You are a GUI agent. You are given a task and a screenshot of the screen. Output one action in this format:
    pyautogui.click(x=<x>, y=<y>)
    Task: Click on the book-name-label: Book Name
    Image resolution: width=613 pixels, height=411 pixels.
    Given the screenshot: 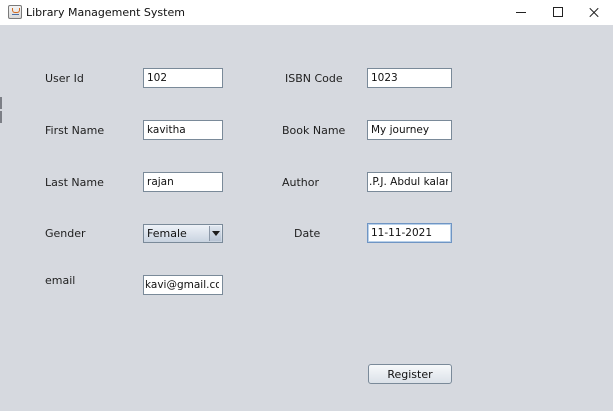 What is the action you would take?
    pyautogui.click(x=314, y=130)
    